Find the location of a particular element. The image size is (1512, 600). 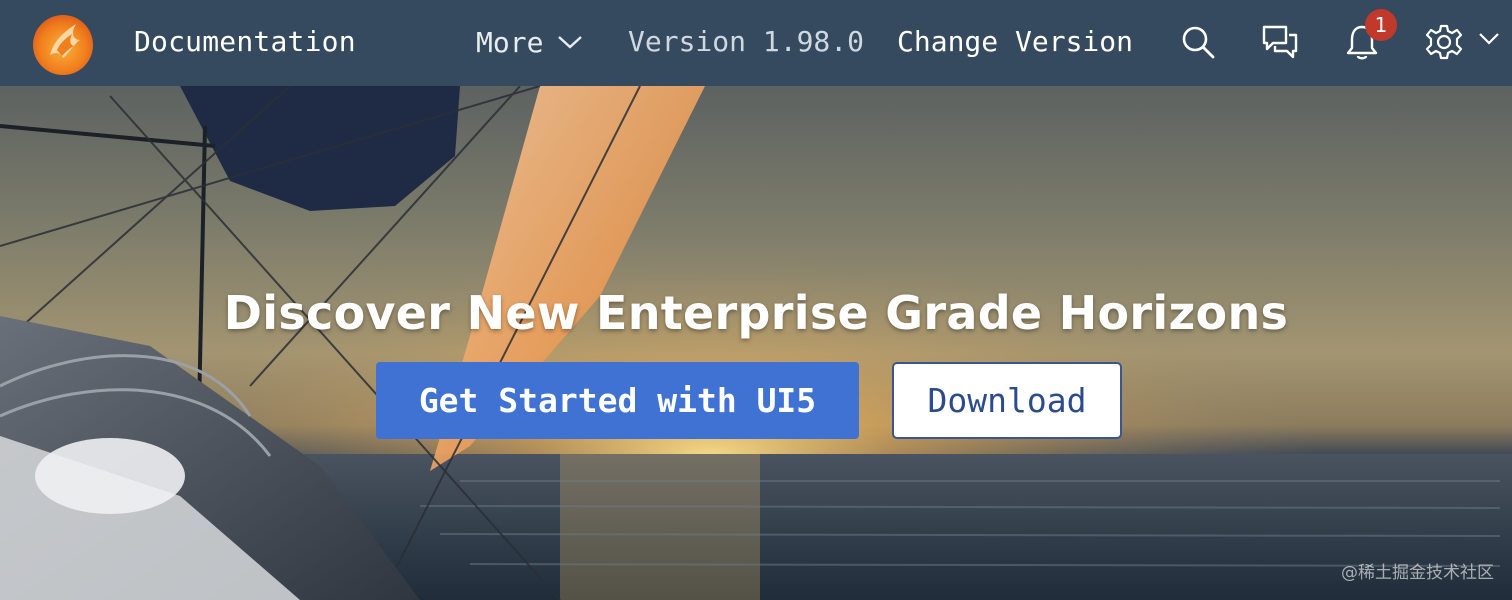

feedback-button is located at coordinates (1280, 42).